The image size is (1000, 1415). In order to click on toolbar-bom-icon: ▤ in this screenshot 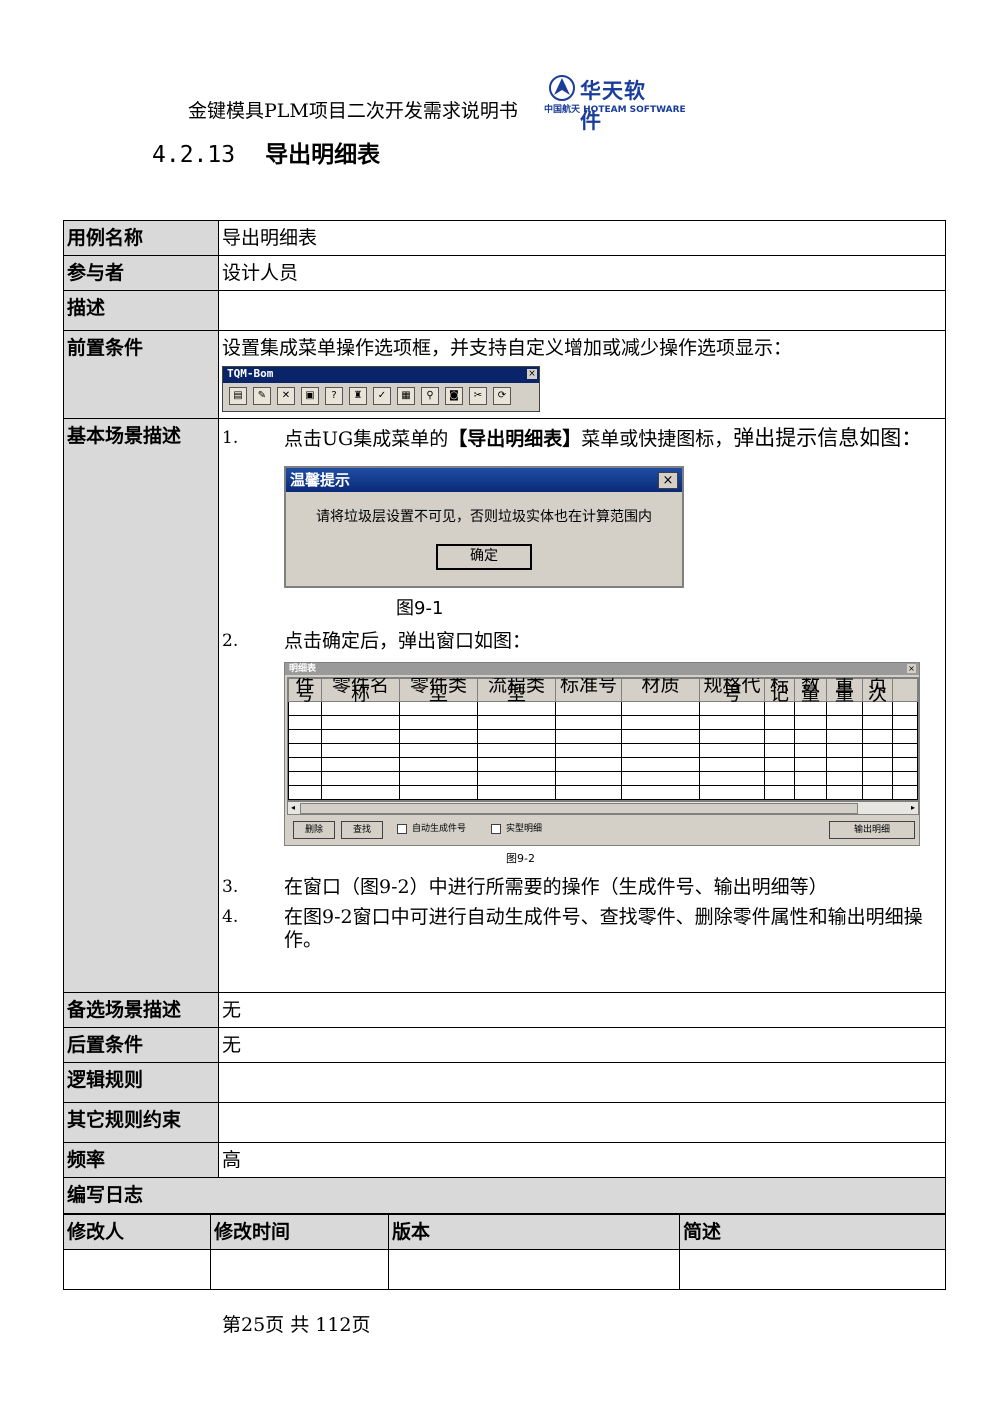, I will do `click(238, 396)`.